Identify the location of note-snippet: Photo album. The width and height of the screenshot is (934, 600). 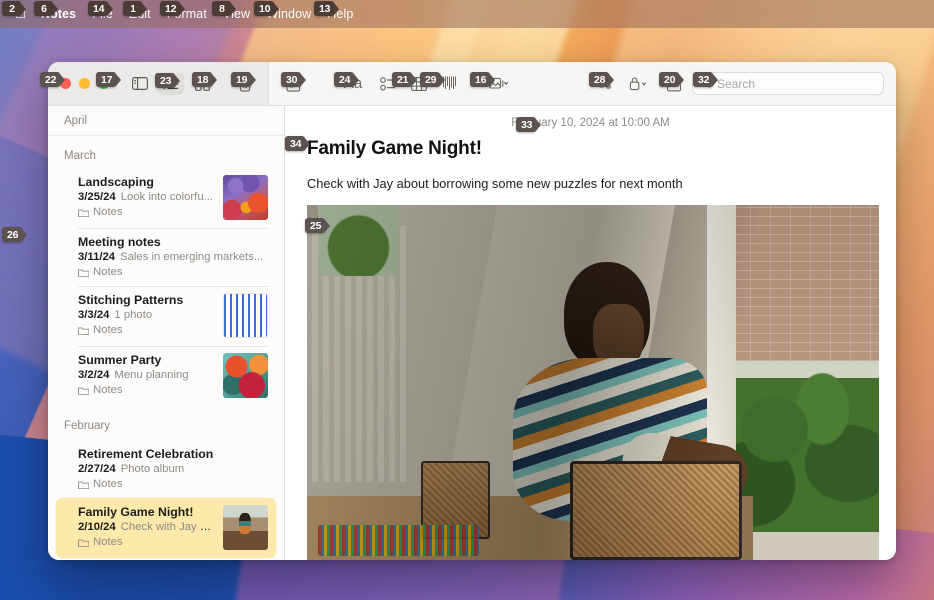
(152, 469).